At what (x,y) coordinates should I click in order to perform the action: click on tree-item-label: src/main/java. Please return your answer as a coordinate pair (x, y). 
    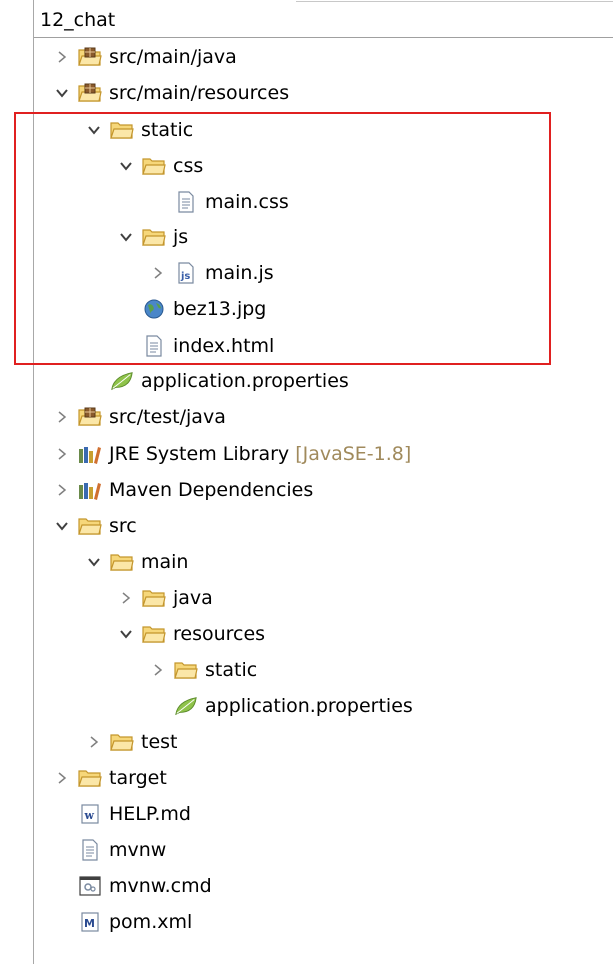
    Looking at the image, I should click on (173, 57).